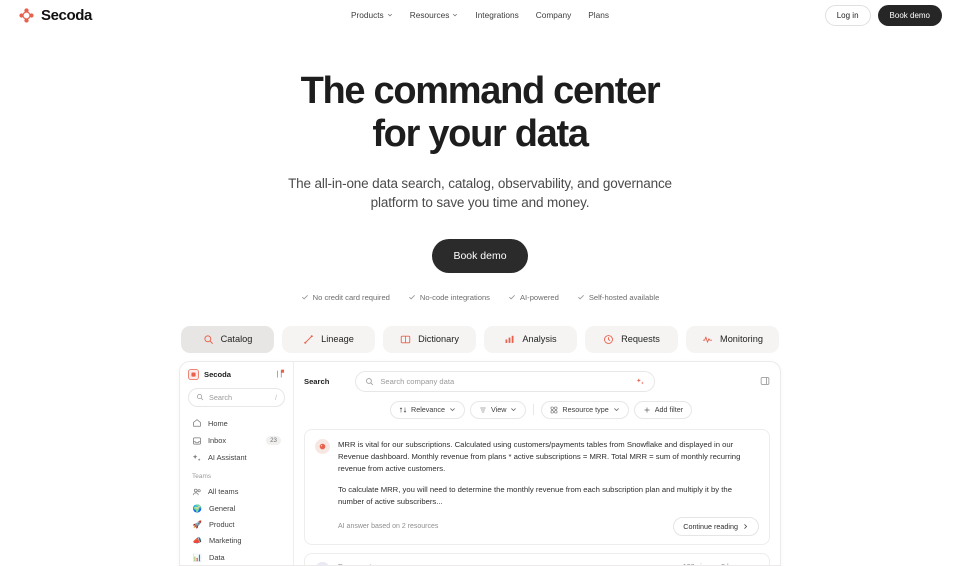 The image size is (960, 566). I want to click on nav-link-integrations-label: Integrations, so click(496, 15).